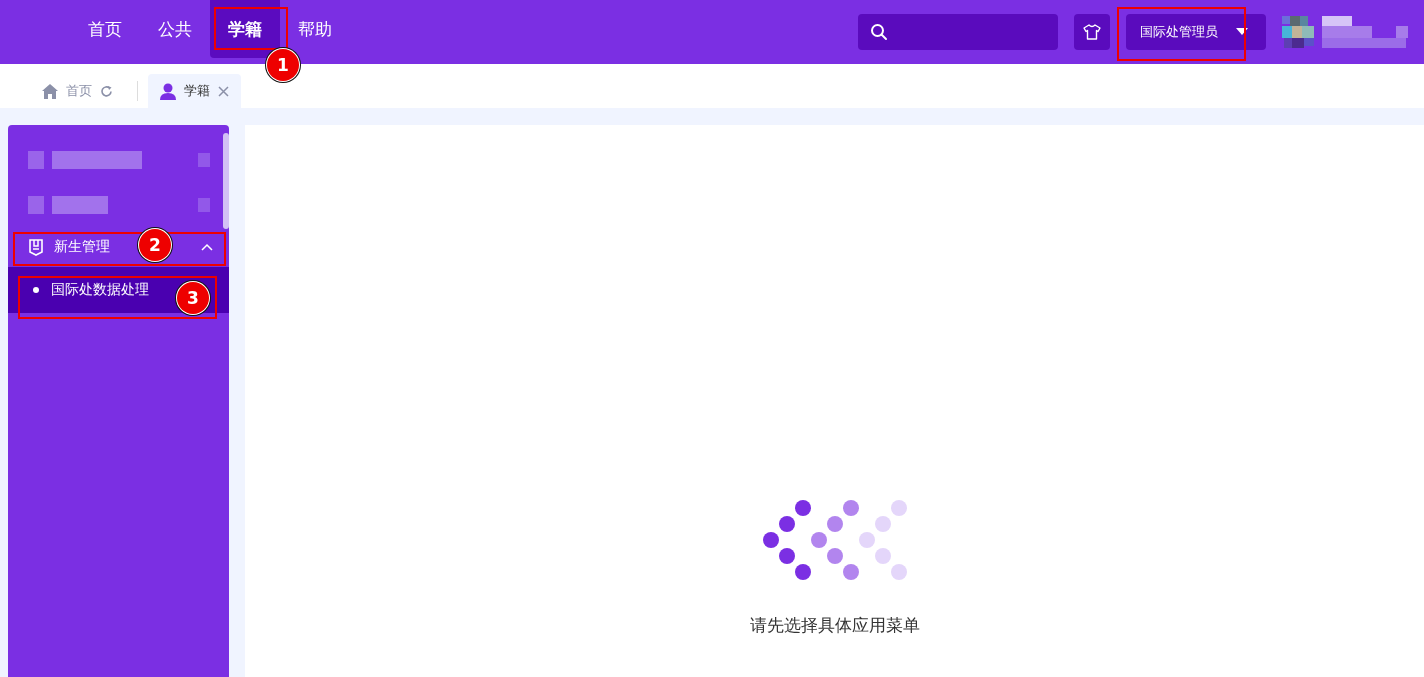 Image resolution: width=1424 pixels, height=677 pixels. I want to click on submenu-item: 国际处数据处理, so click(91, 290).